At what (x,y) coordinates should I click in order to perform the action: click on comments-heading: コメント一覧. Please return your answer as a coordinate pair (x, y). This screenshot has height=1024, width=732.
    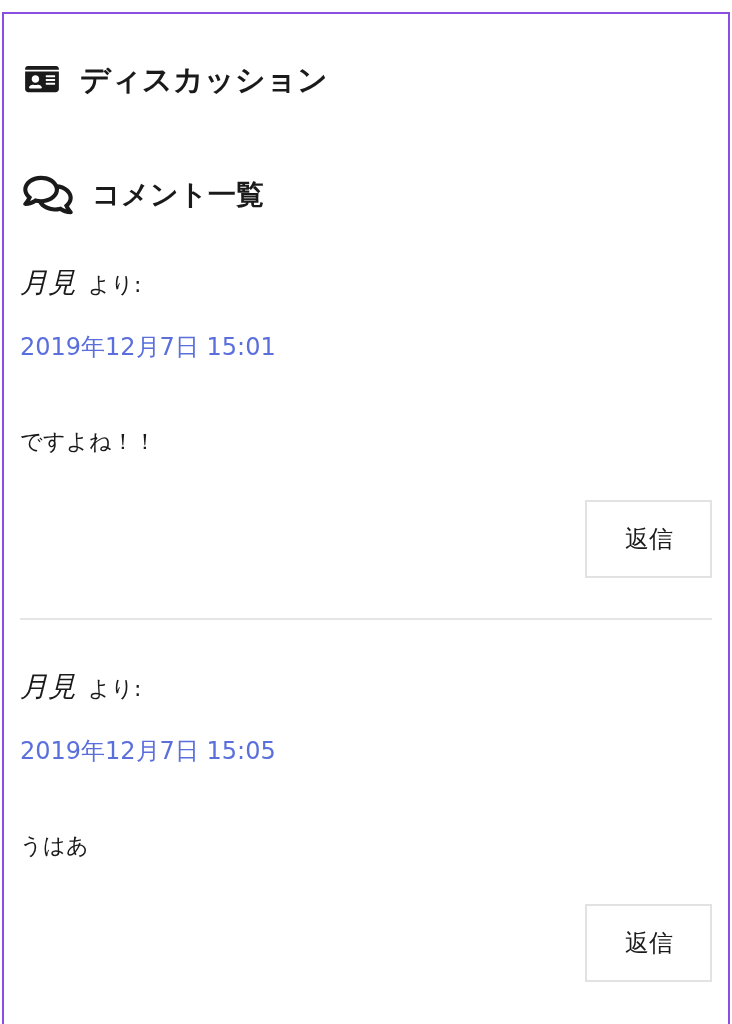
    Looking at the image, I should click on (178, 195).